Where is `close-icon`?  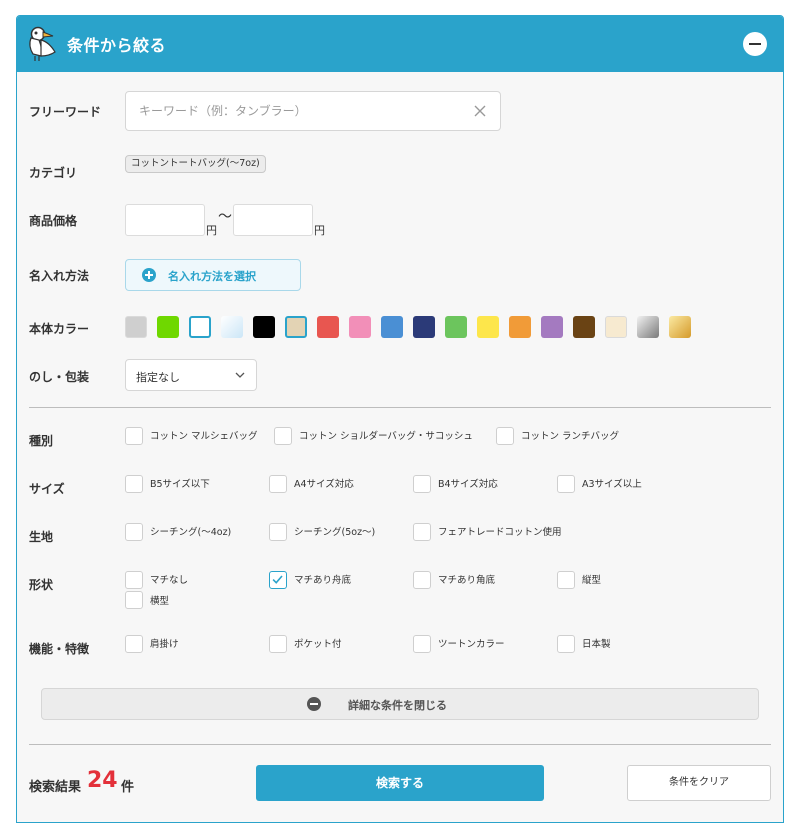
close-icon is located at coordinates (480, 111).